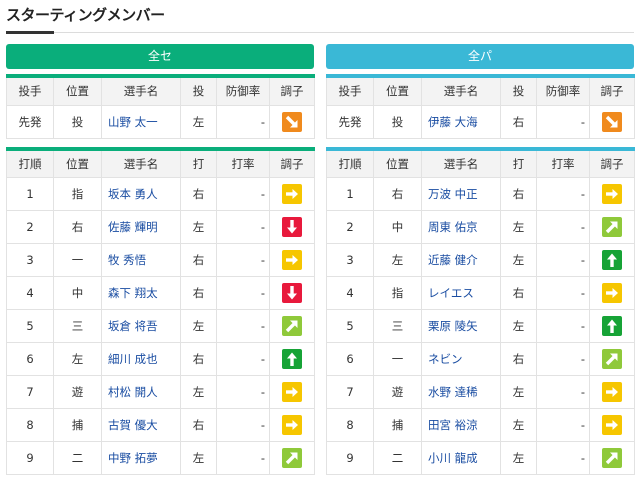  What do you see at coordinates (461, 326) in the screenshot?
I see `player-name-link: 栗原 陵矢` at bounding box center [461, 326].